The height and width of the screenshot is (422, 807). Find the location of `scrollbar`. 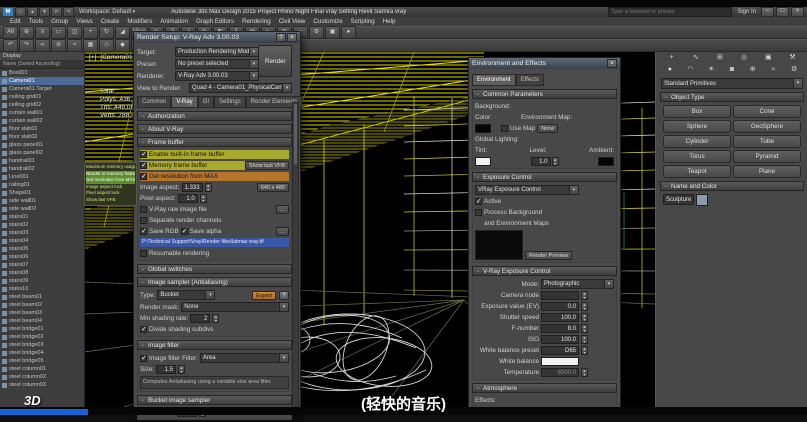

scrollbar is located at coordinates (295, 257).